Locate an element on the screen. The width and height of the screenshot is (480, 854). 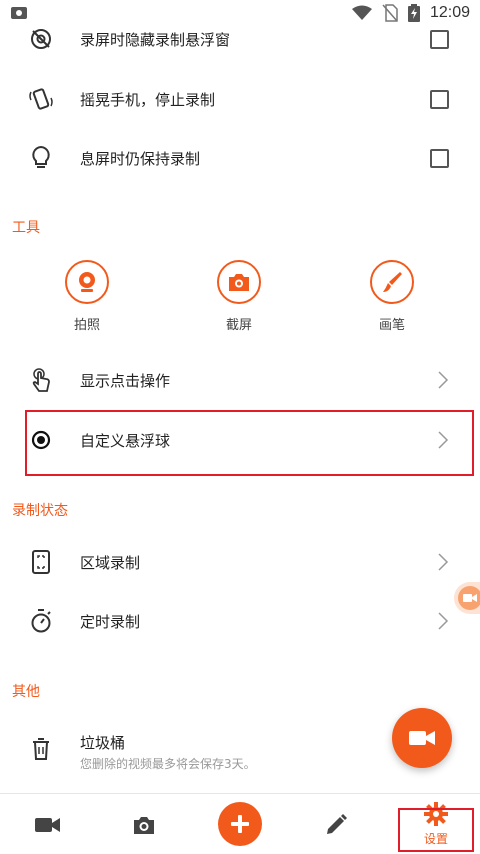
lightbulb-icon is located at coordinates (41, 158).